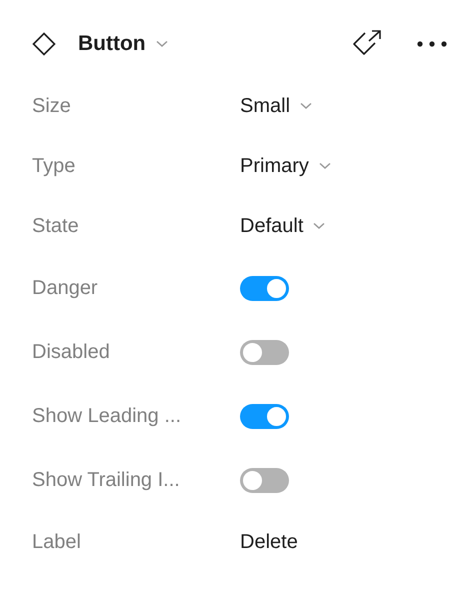  I want to click on property-dropdown: Small, so click(276, 106).